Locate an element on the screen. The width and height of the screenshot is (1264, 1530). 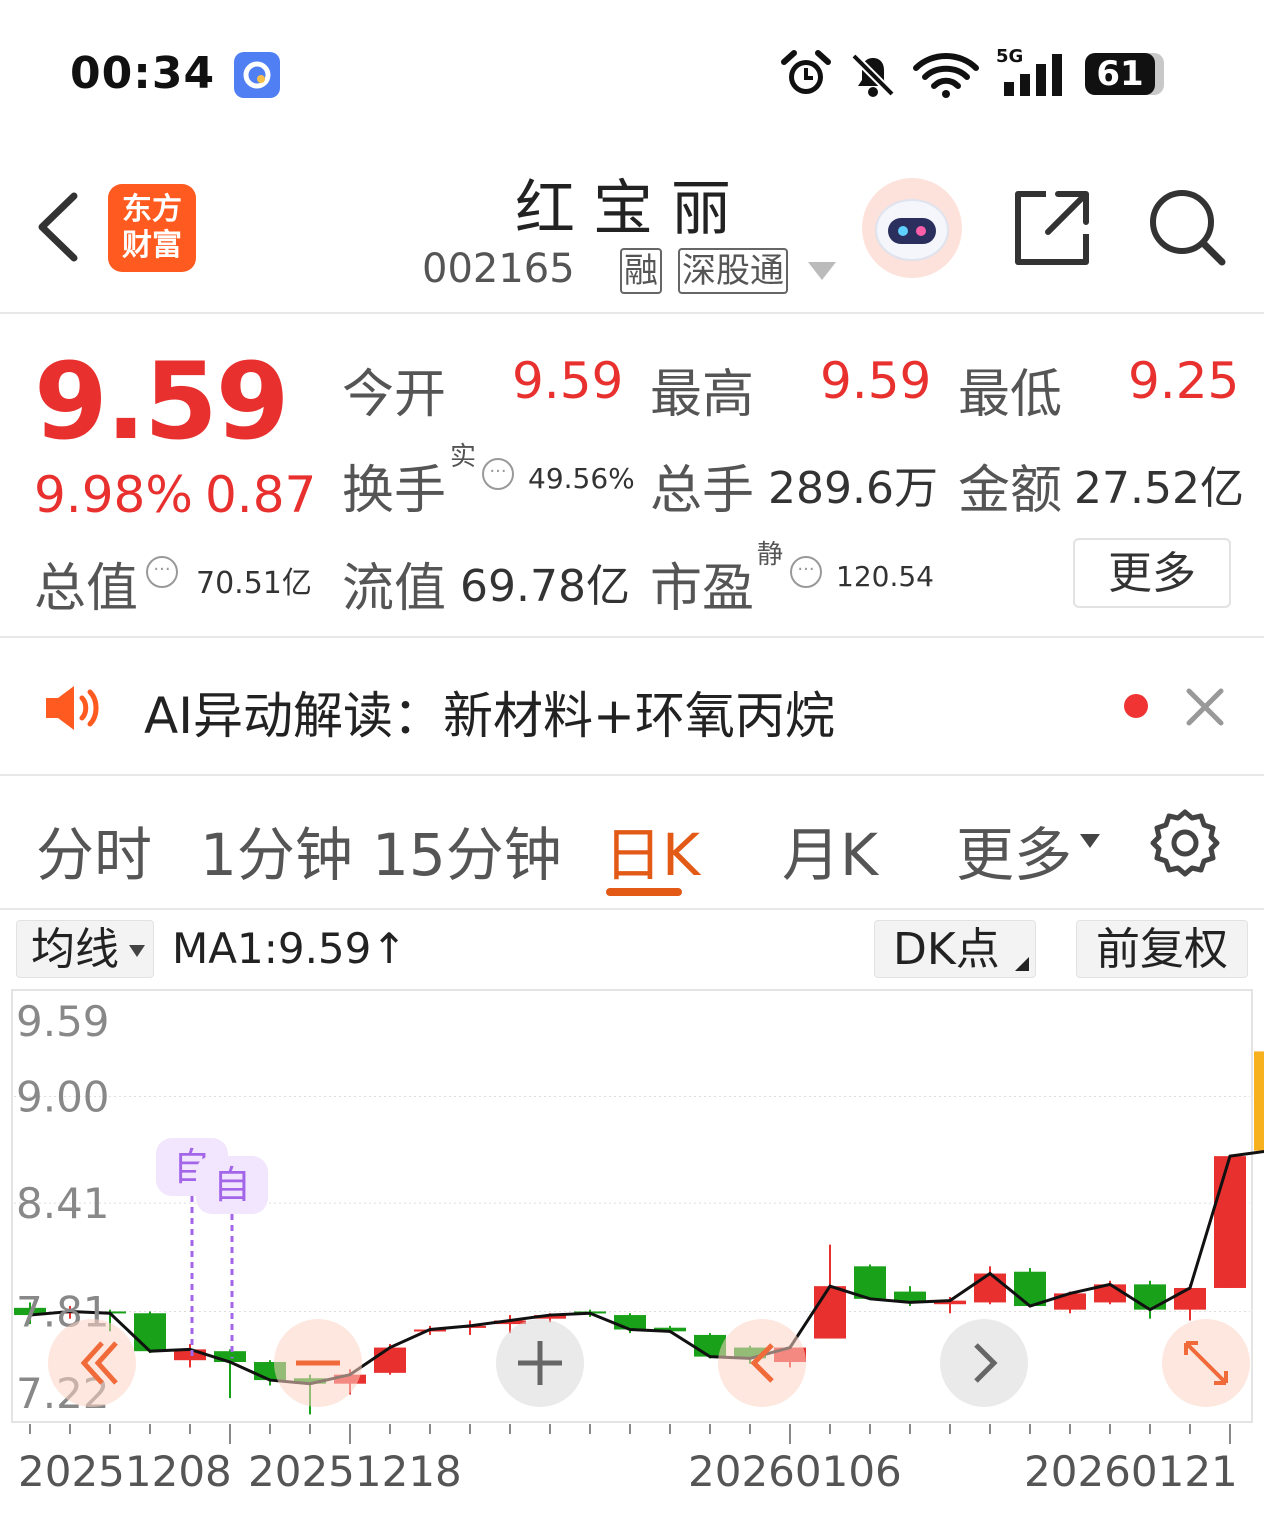
low-label: 最低 is located at coordinates (1010, 395).